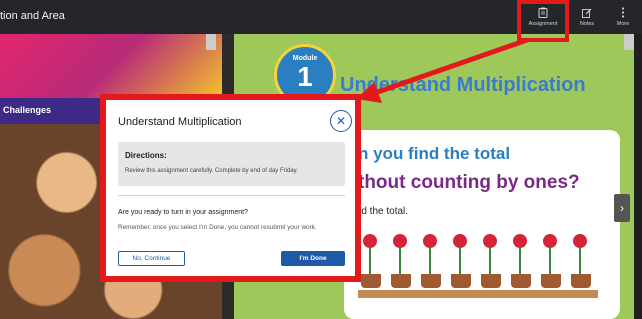 This screenshot has height=319, width=642. Describe the element at coordinates (543, 21) in the screenshot. I see `assignment-highlight-box` at that location.